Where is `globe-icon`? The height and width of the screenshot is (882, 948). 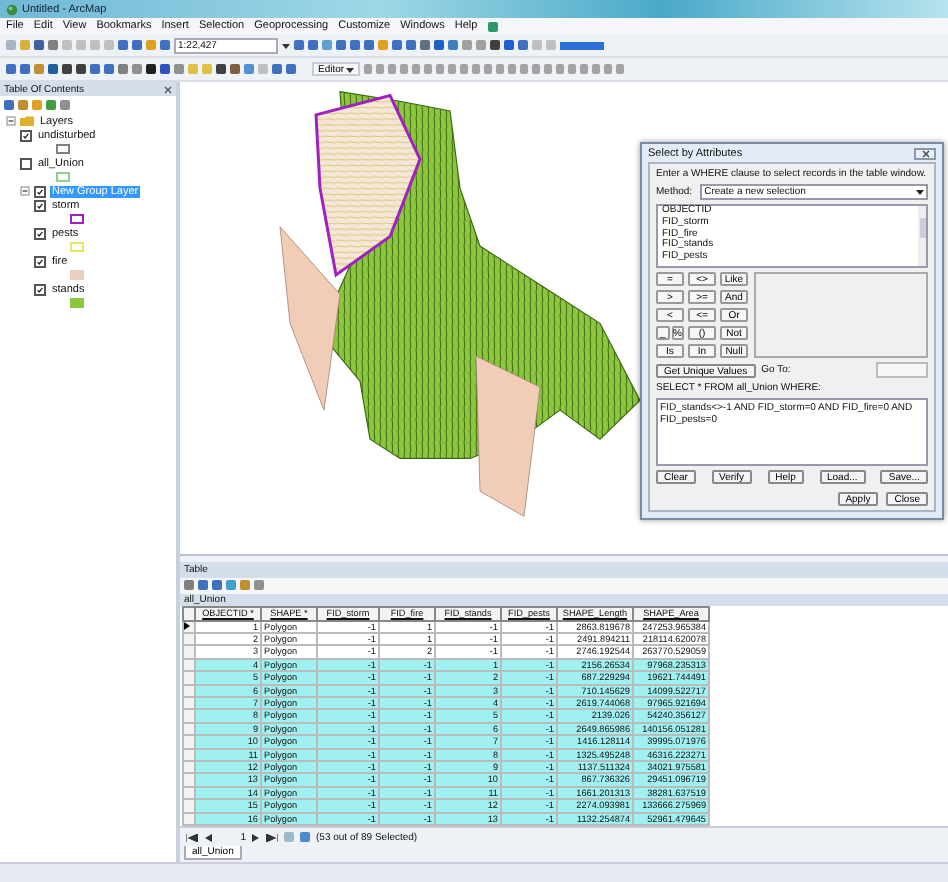 globe-icon is located at coordinates (12, 9).